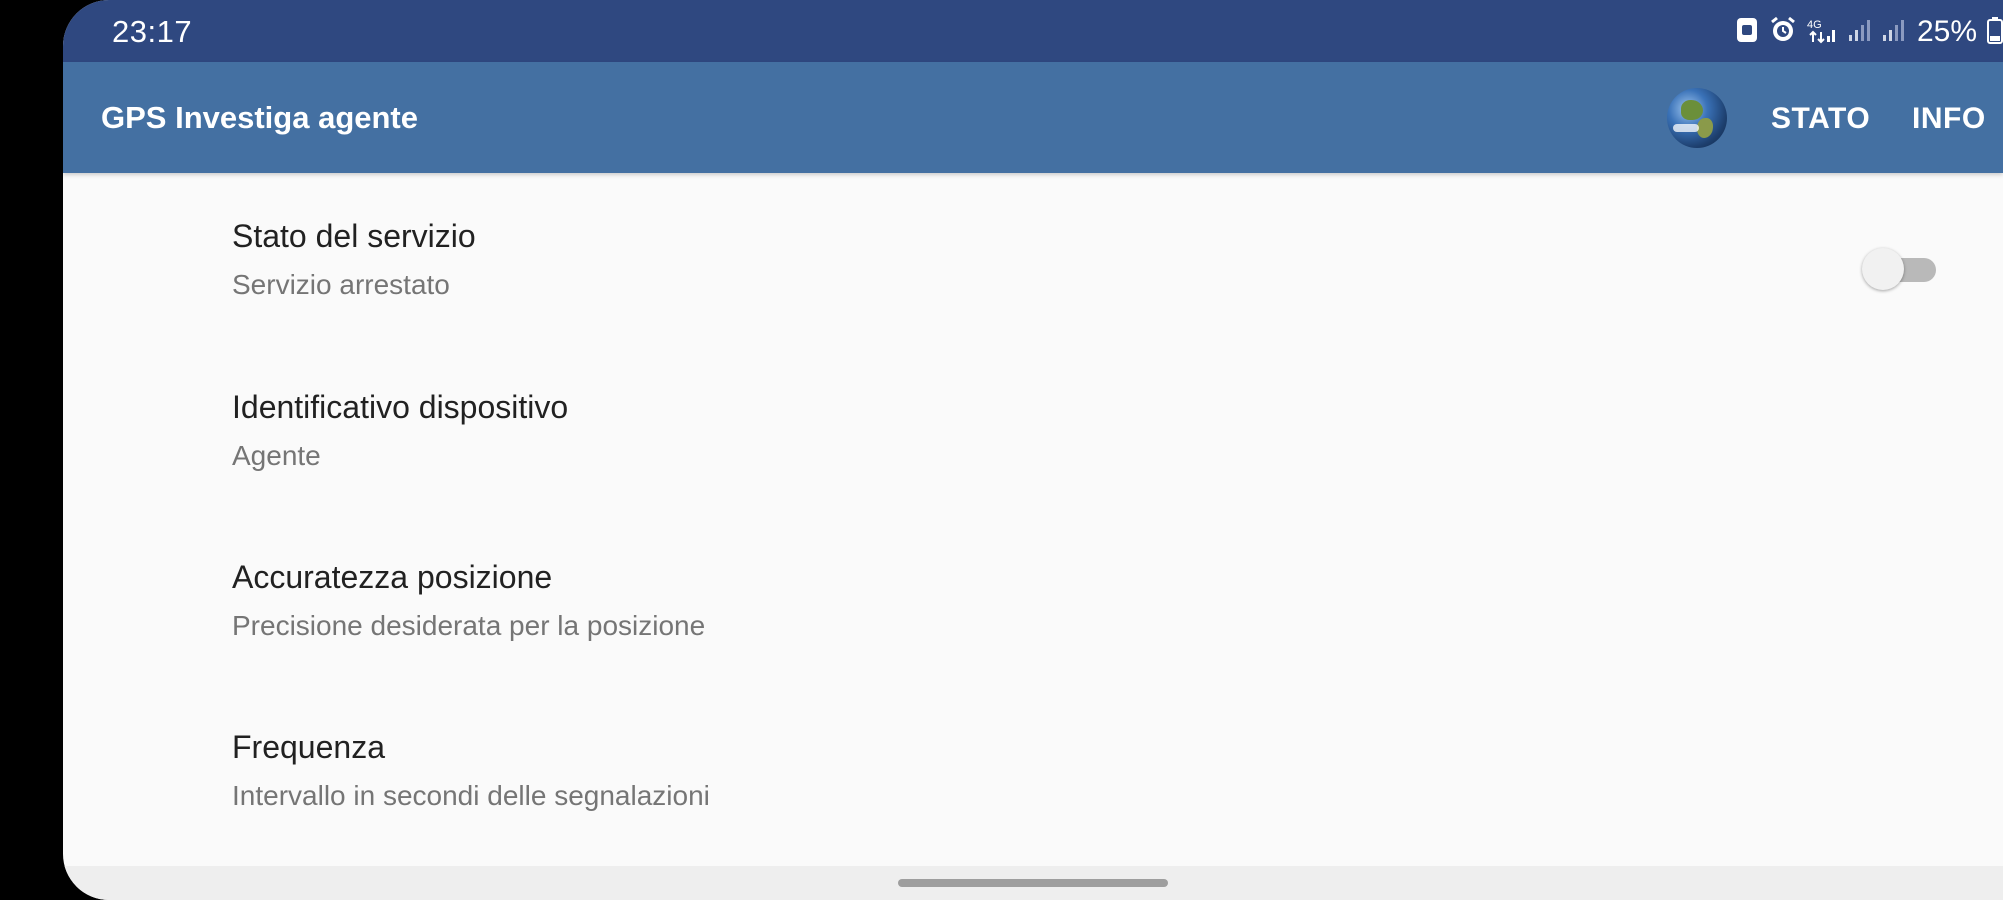 The height and width of the screenshot is (900, 2003). I want to click on data-icon: 4G, so click(1822, 32).